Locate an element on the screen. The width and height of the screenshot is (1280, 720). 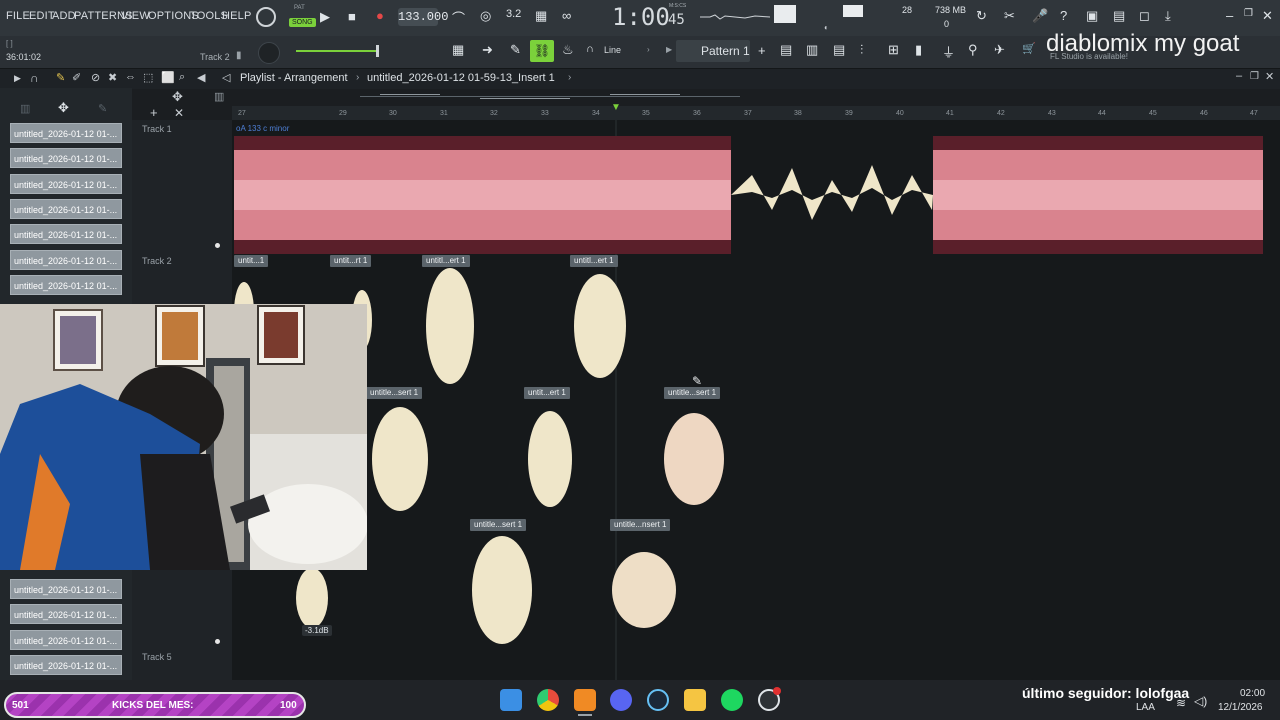
track-label-5: Track 5 is located at coordinates (157, 657).